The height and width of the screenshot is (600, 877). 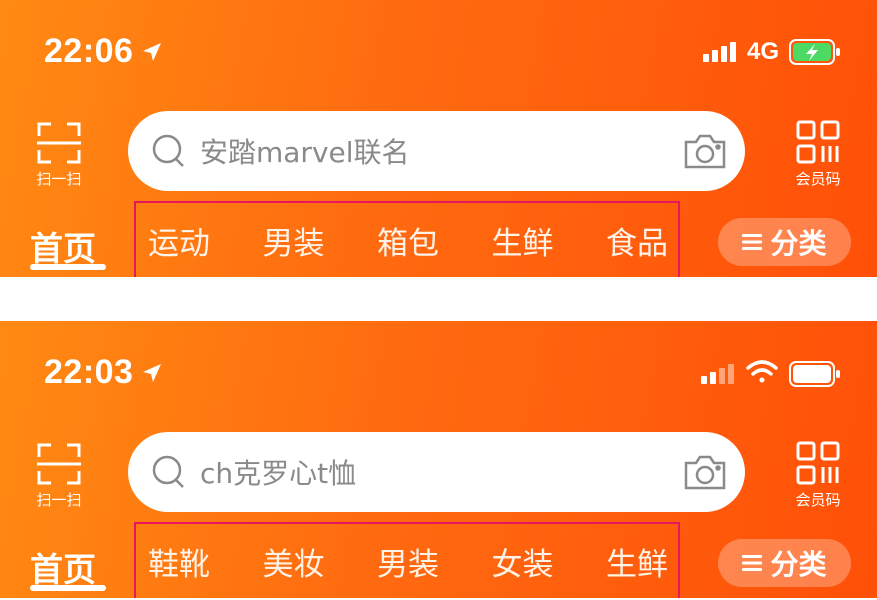 What do you see at coordinates (815, 374) in the screenshot?
I see `battery-icon` at bounding box center [815, 374].